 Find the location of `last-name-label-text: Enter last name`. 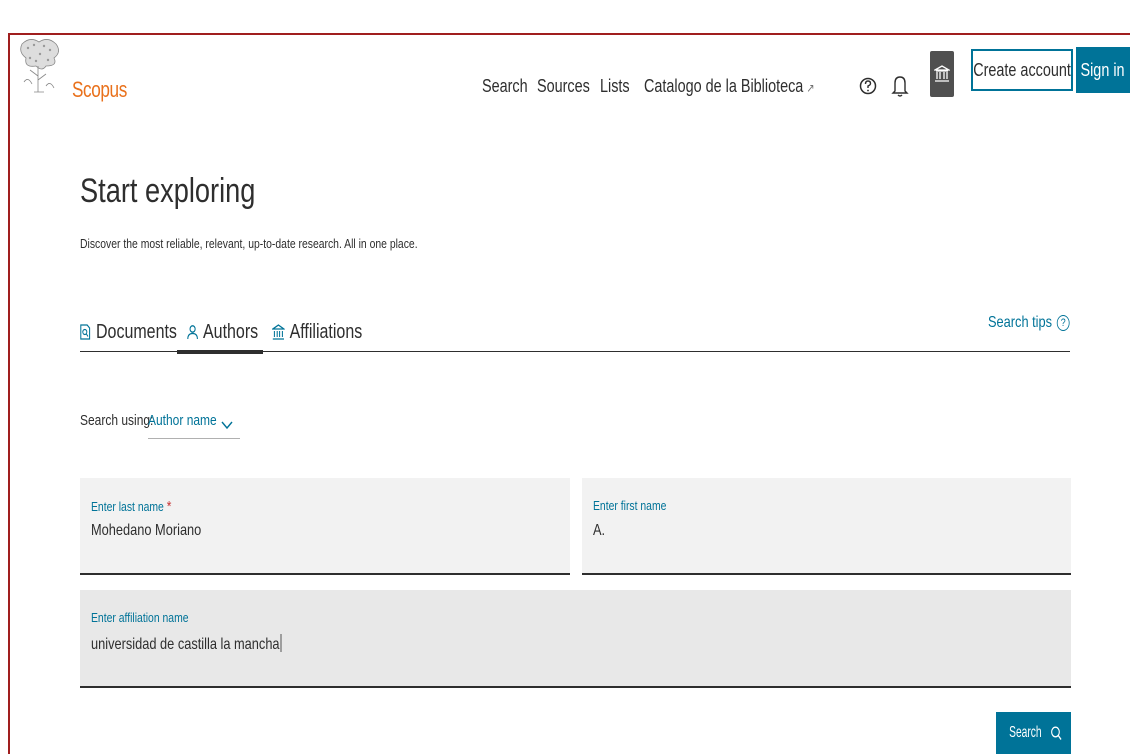

last-name-label-text: Enter last name is located at coordinates (127, 506).